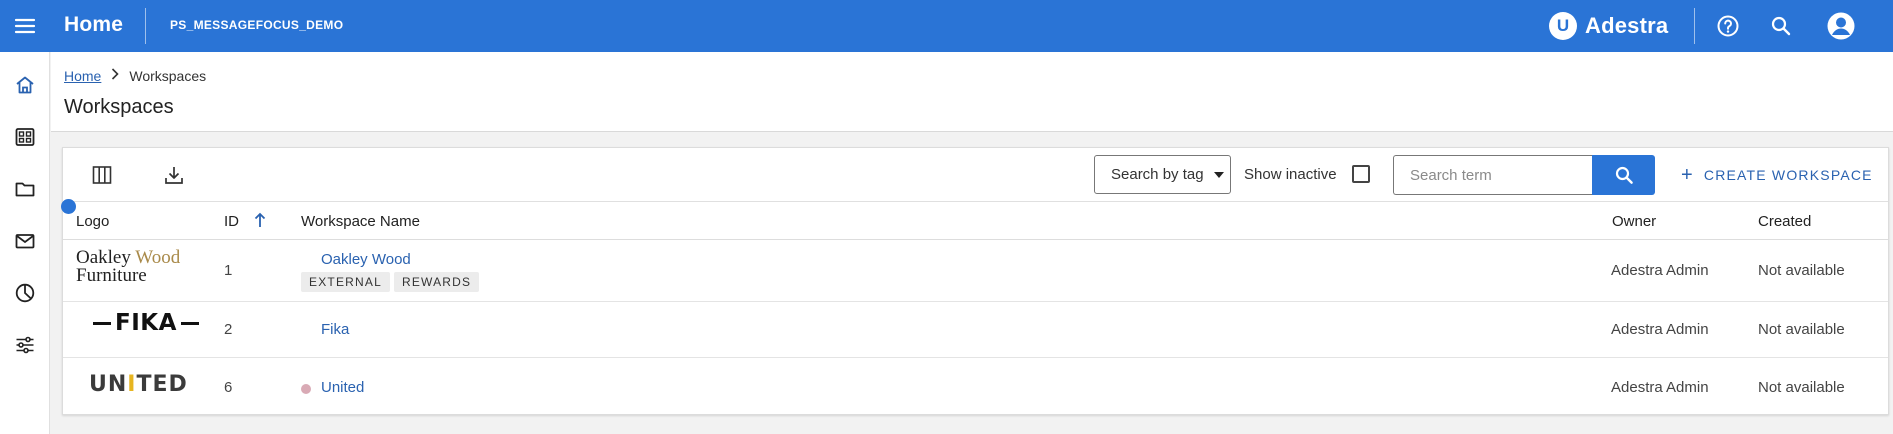 This screenshot has width=1893, height=434. Describe the element at coordinates (231, 221) in the screenshot. I see `column-header-id: ID` at that location.